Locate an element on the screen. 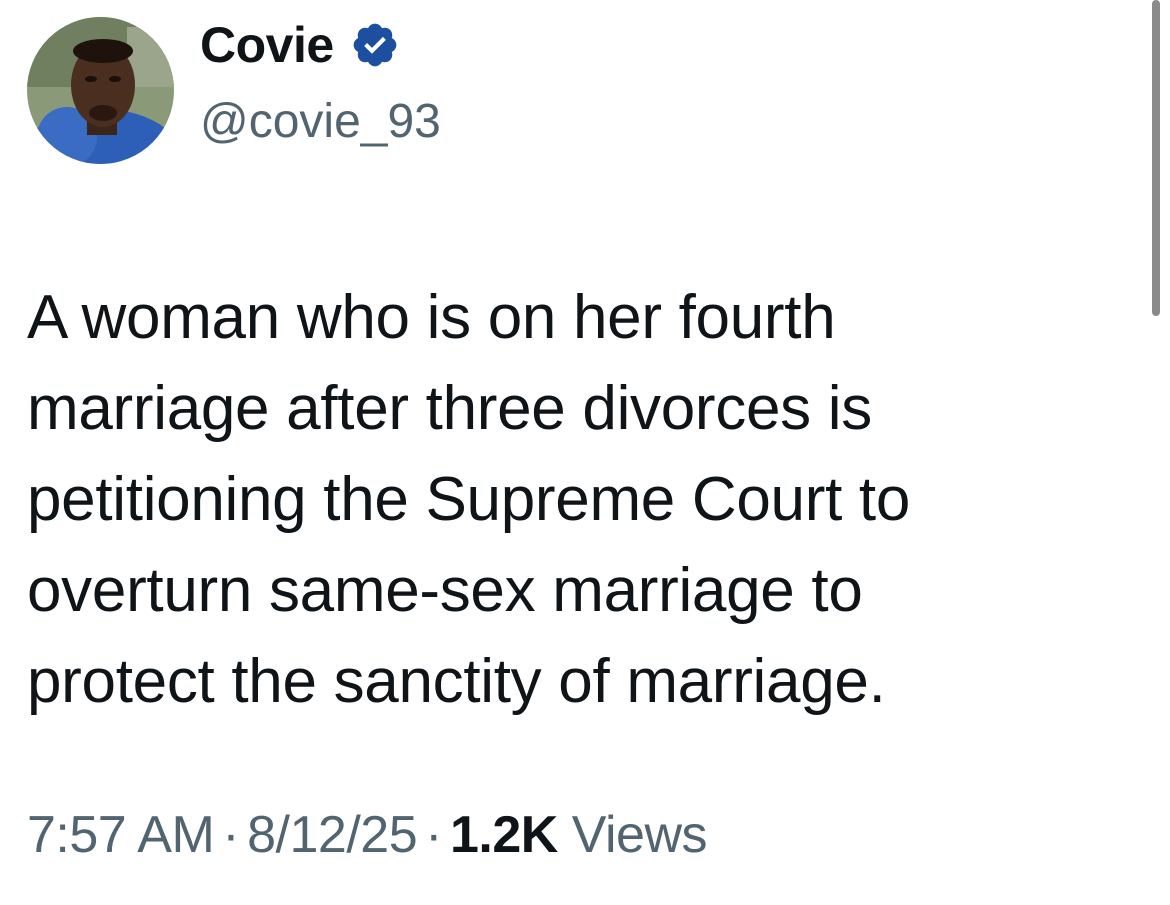 The height and width of the screenshot is (905, 1170). tweet-date: 8/12/25 is located at coordinates (332, 835).